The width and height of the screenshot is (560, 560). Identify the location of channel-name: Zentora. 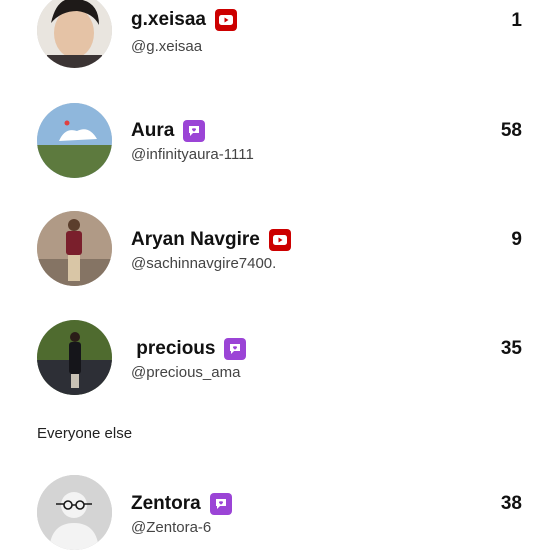
(166, 504).